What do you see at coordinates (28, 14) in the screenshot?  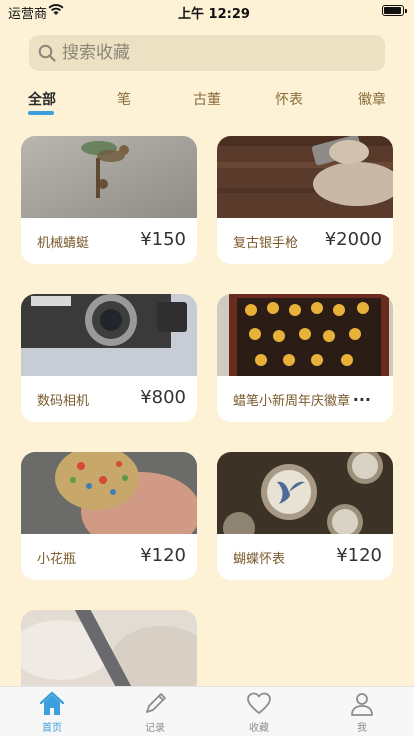 I see `carrier-label: 运营商` at bounding box center [28, 14].